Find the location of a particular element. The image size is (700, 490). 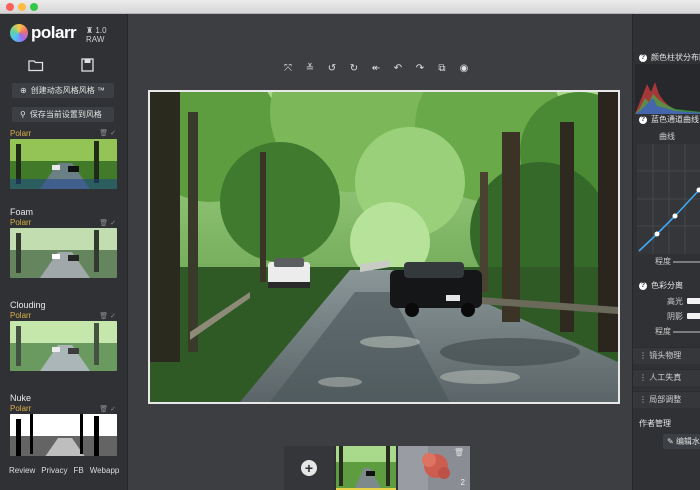

save-current-style-button: ⚲ 保存当前设置到风格 is located at coordinates (63, 114).